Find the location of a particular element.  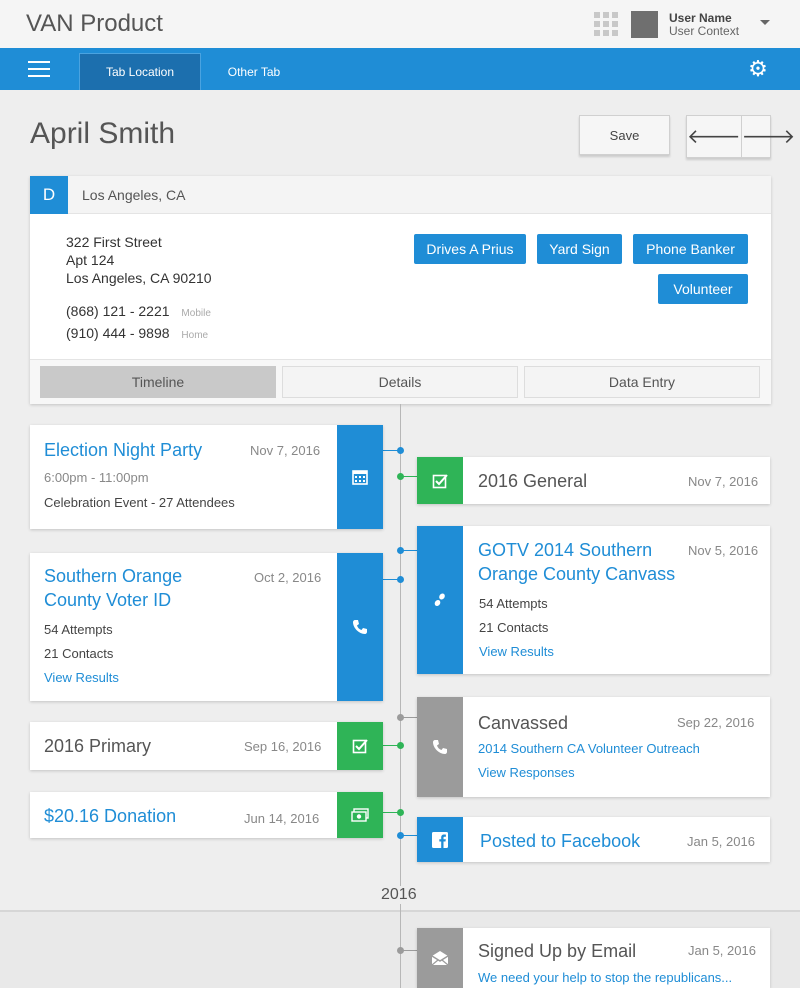

user-menu-chevron-down-icon is located at coordinates (765, 22).